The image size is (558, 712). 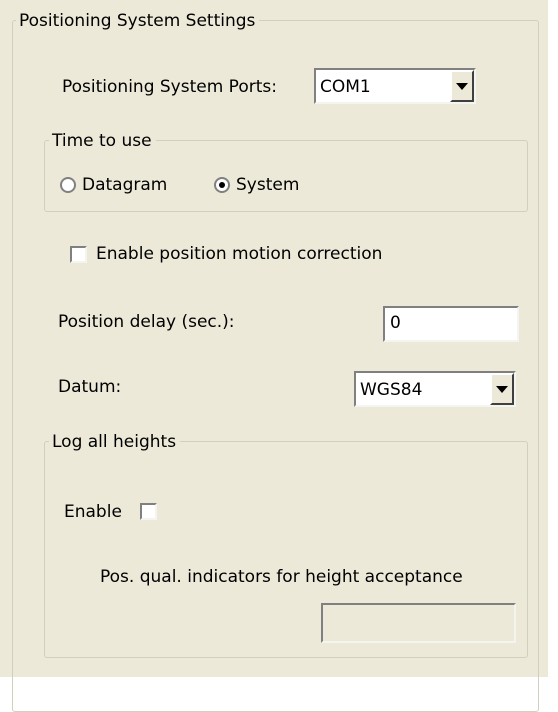 I want to click on ports-dropdown-button, so click(x=462, y=86).